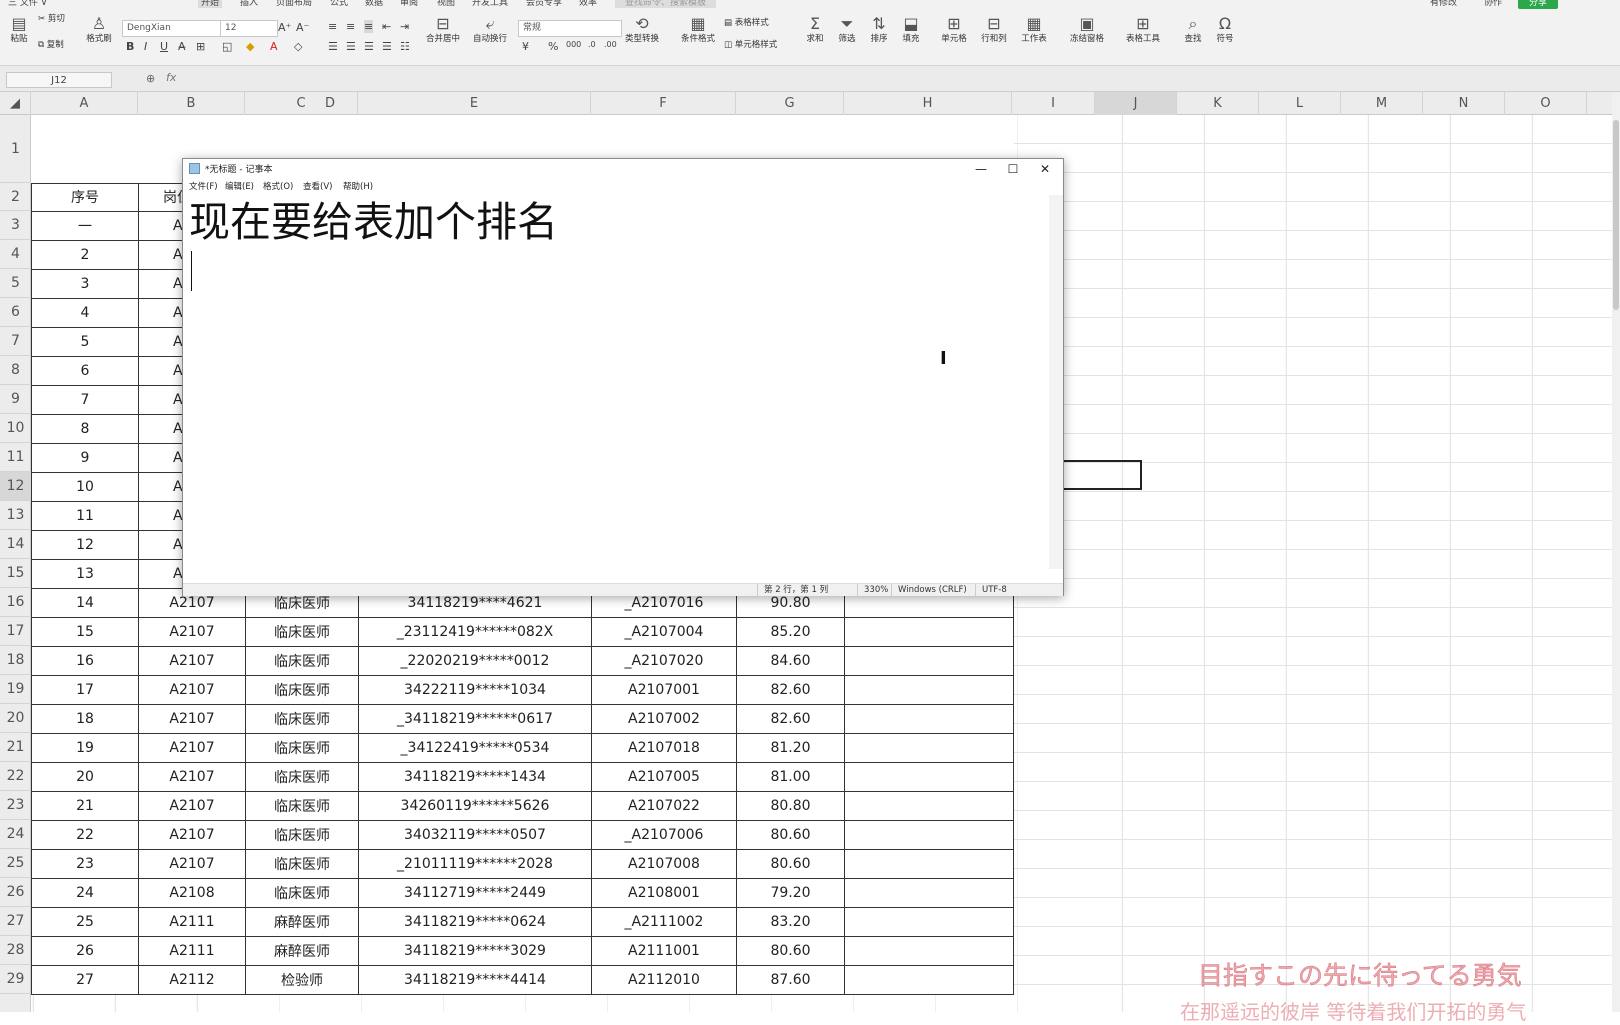 The image size is (1620, 1025). I want to click on number-format-select: 常规, so click(570, 28).